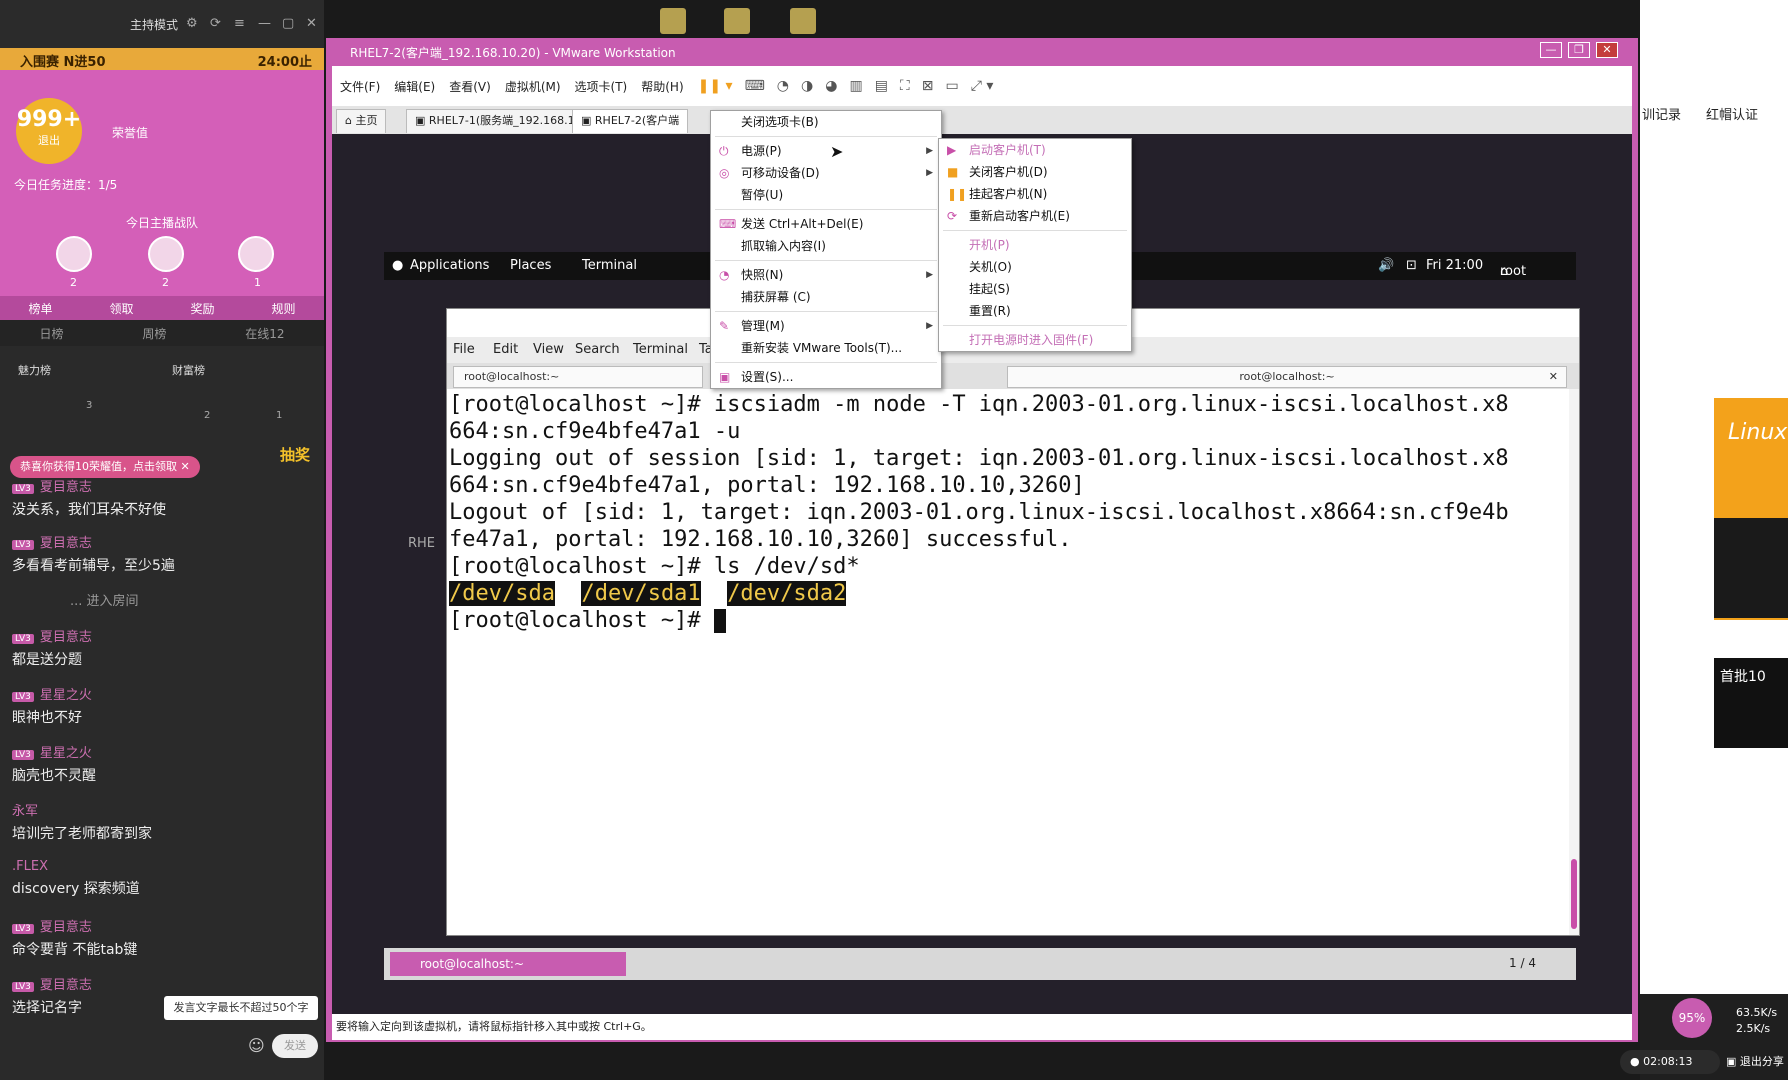  I want to click on menu-shutdown-guest: ■ 关闭客户机(D), so click(1035, 172).